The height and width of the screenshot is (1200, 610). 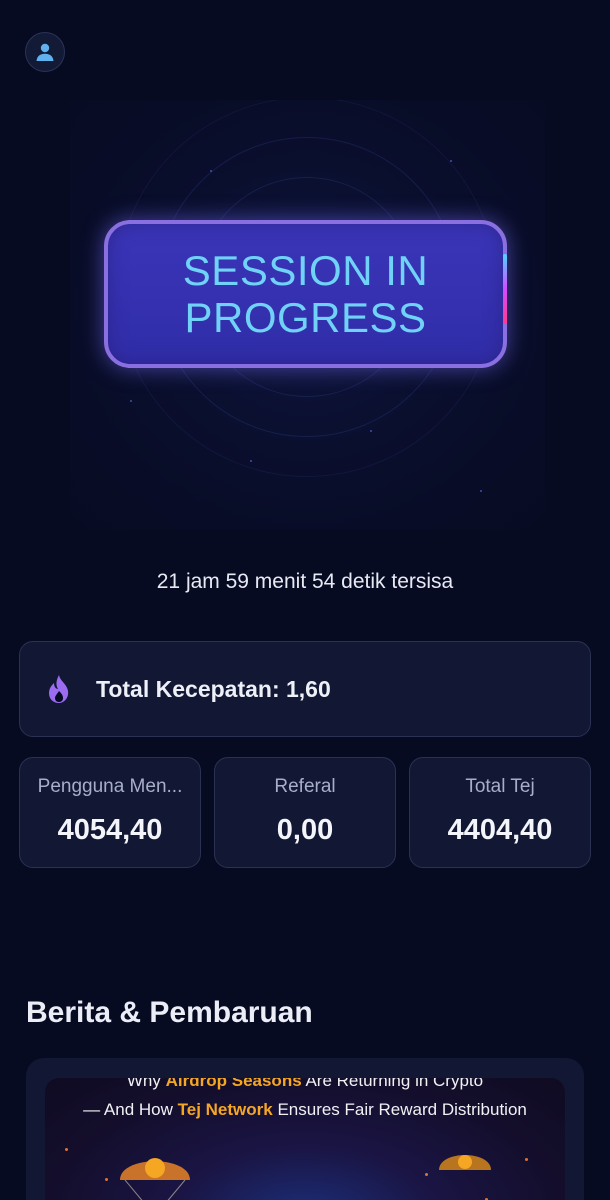 I want to click on stat-card-active-users: Pengguna Men... 4054,40, so click(x=110, y=812).